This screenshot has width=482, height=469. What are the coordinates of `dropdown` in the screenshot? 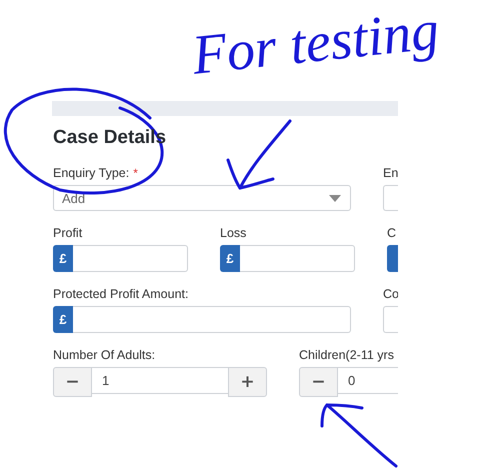 It's located at (390, 198).